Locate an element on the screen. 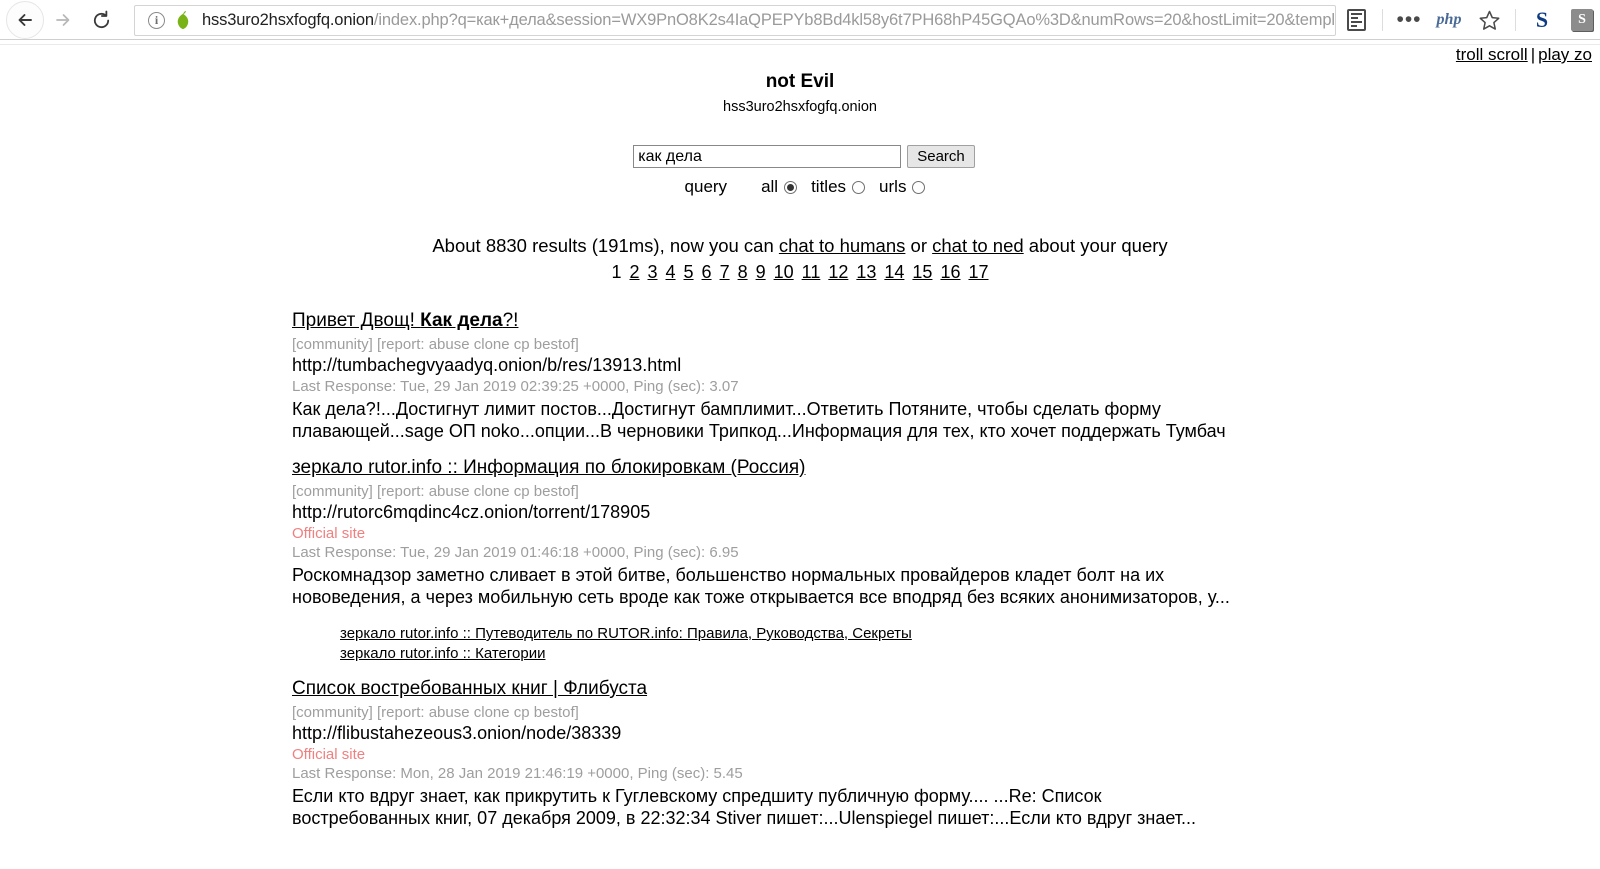 Image resolution: width=1600 pixels, height=869 pixels. result-title-link: Привет Двощ! Как дела?! is located at coordinates (405, 321).